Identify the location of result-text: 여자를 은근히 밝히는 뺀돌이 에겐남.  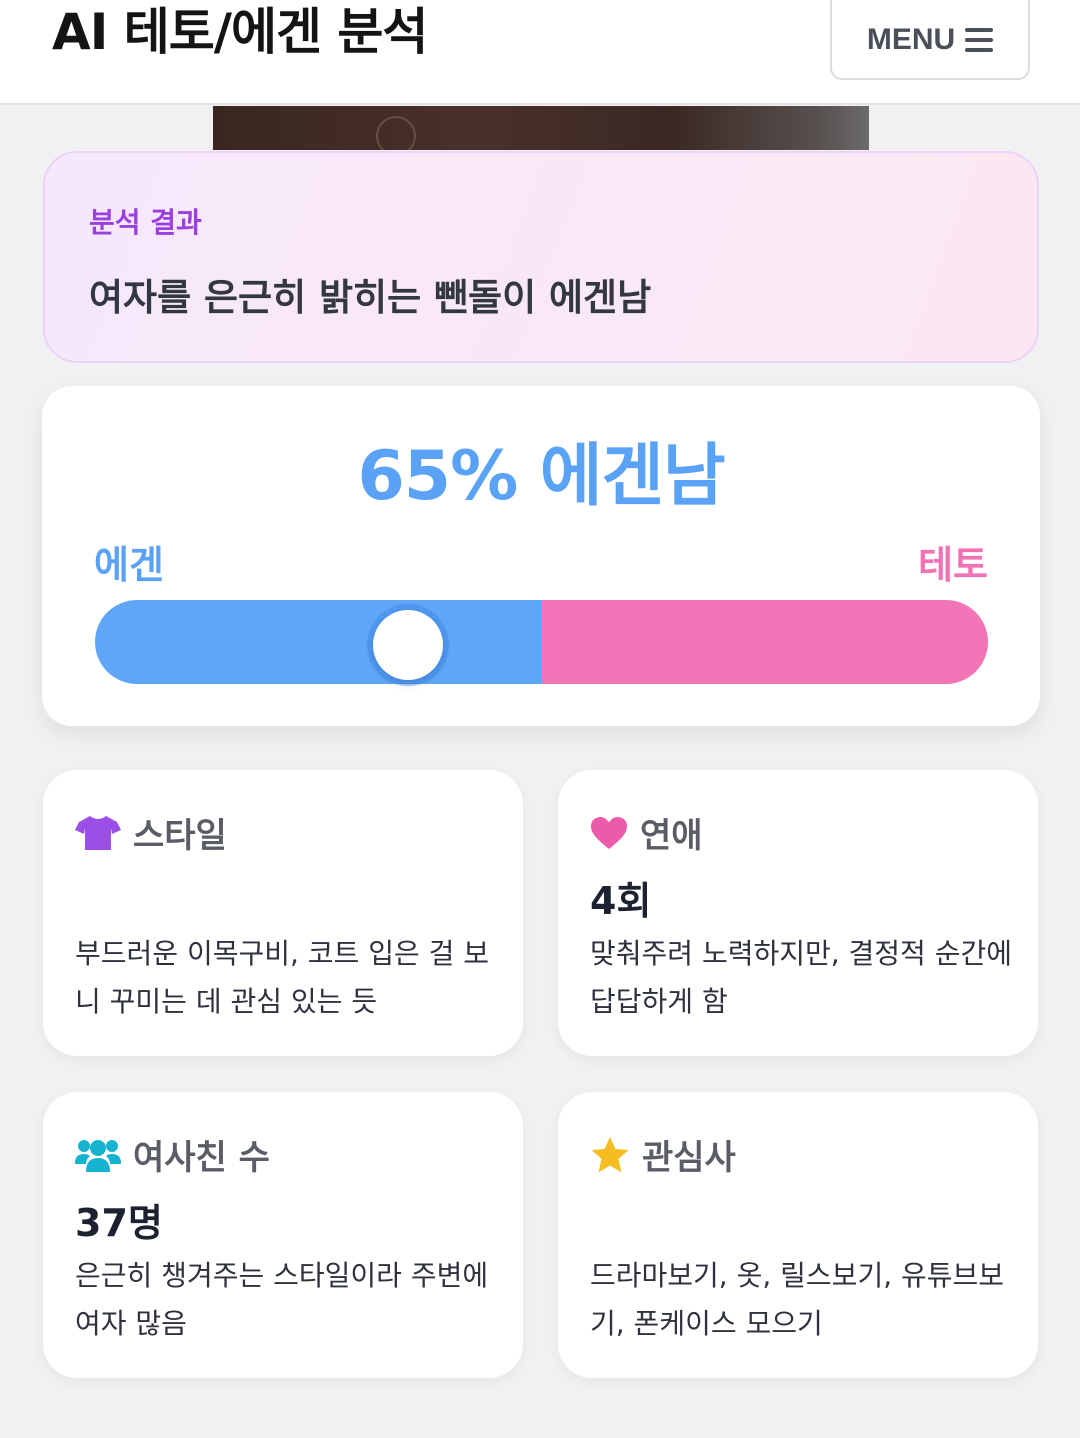
(370, 297).